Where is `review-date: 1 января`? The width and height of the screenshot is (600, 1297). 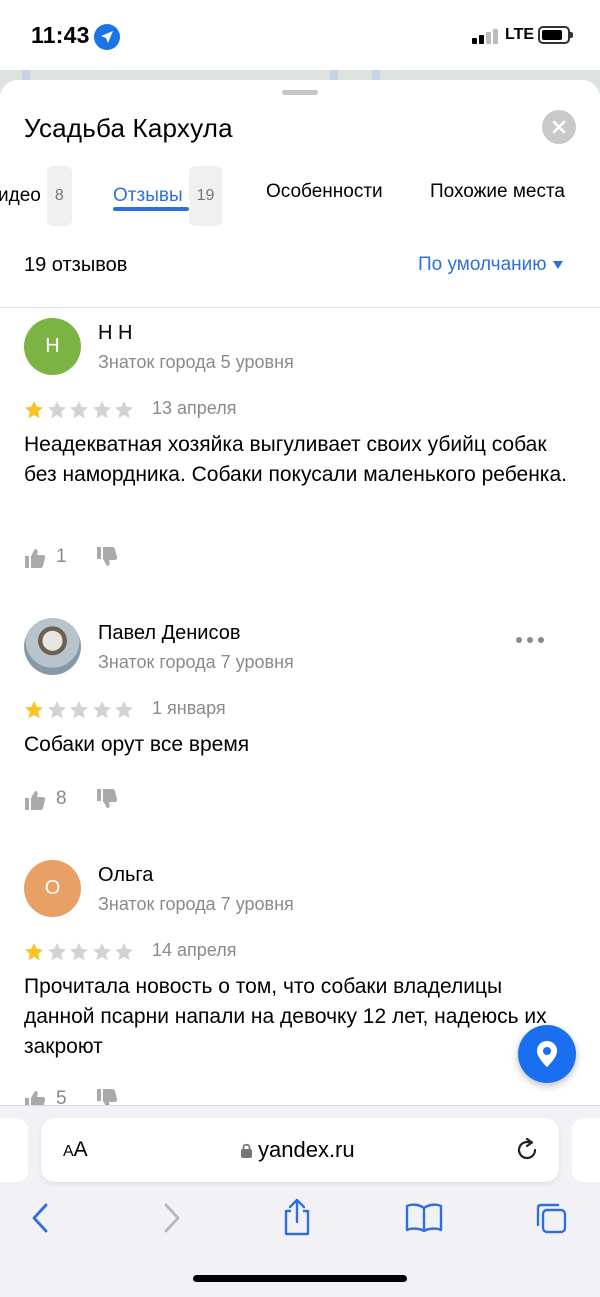 review-date: 1 января is located at coordinates (189, 708).